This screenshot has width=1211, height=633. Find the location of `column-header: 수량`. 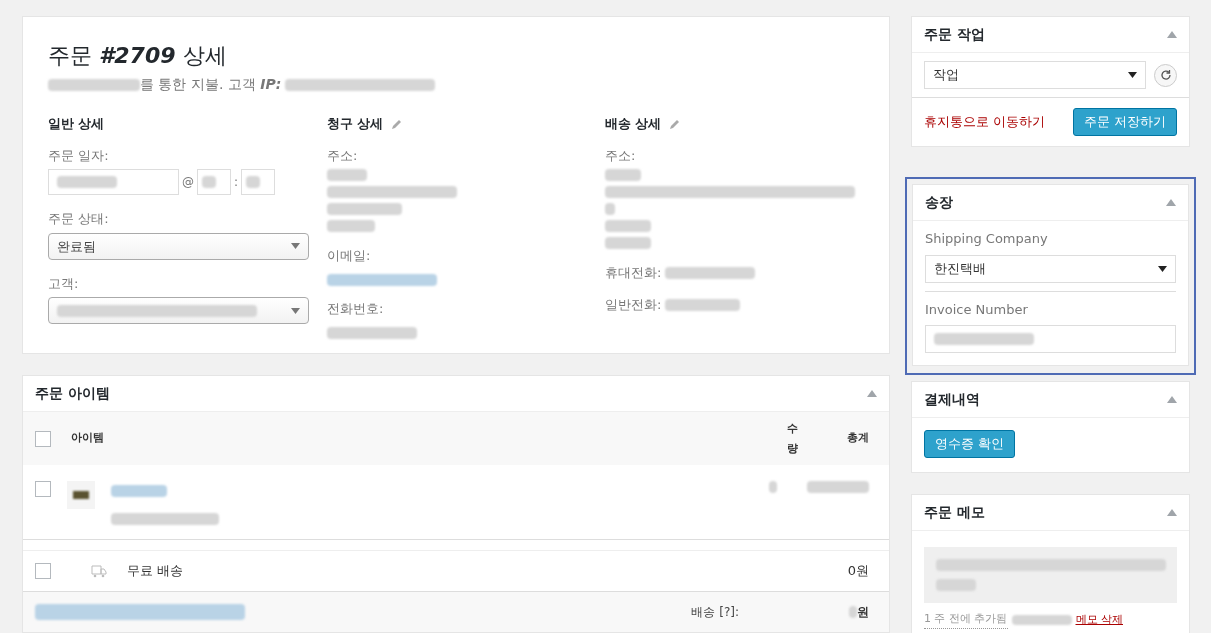

column-header: 수량 is located at coordinates (792, 438).